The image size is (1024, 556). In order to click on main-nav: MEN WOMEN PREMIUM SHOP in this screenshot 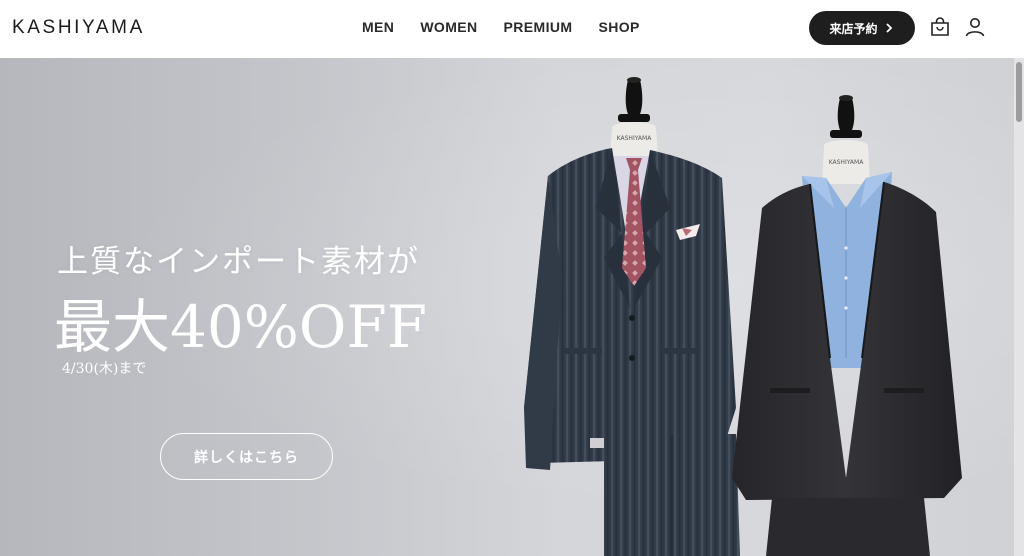, I will do `click(514, 27)`.